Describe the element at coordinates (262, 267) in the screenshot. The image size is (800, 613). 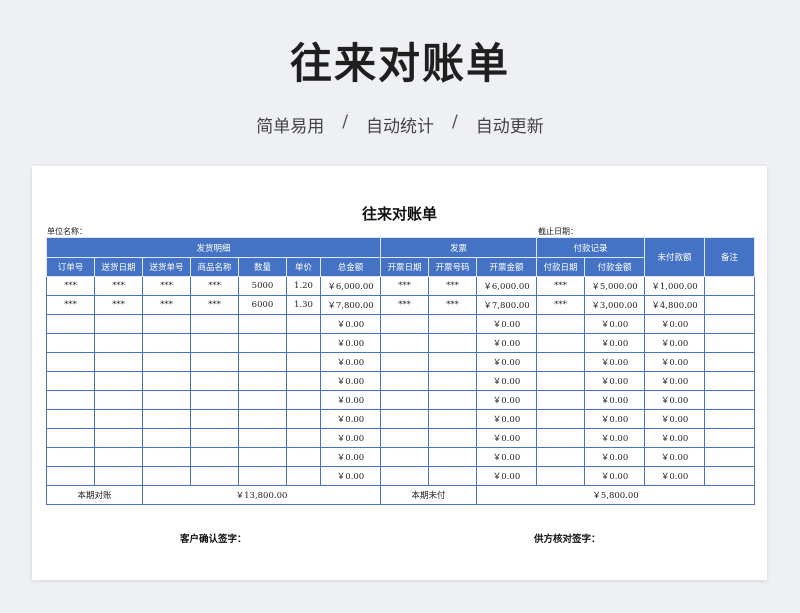
I see `col-quantity: 数量` at that location.